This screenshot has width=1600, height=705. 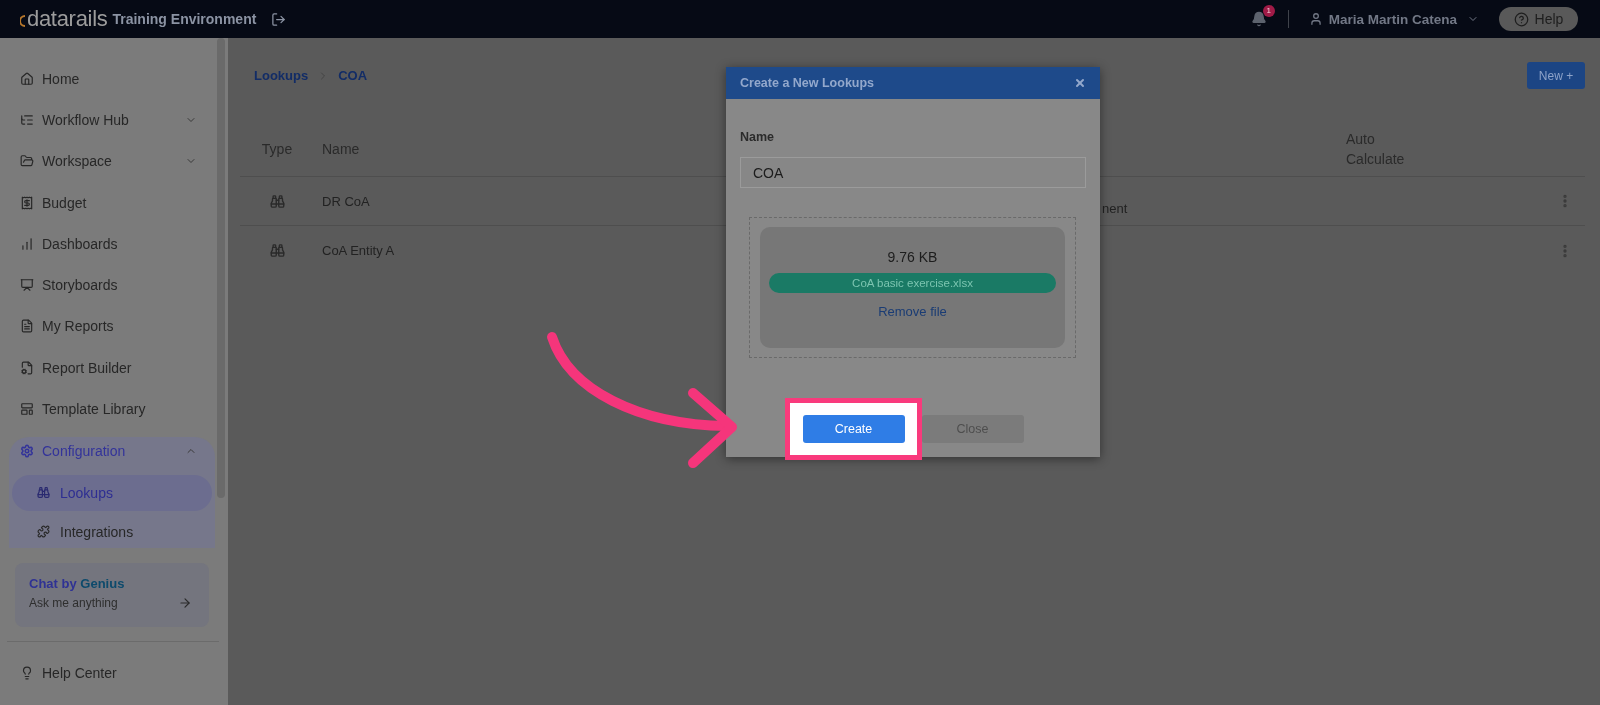 I want to click on name-input: COA, so click(x=913, y=172).